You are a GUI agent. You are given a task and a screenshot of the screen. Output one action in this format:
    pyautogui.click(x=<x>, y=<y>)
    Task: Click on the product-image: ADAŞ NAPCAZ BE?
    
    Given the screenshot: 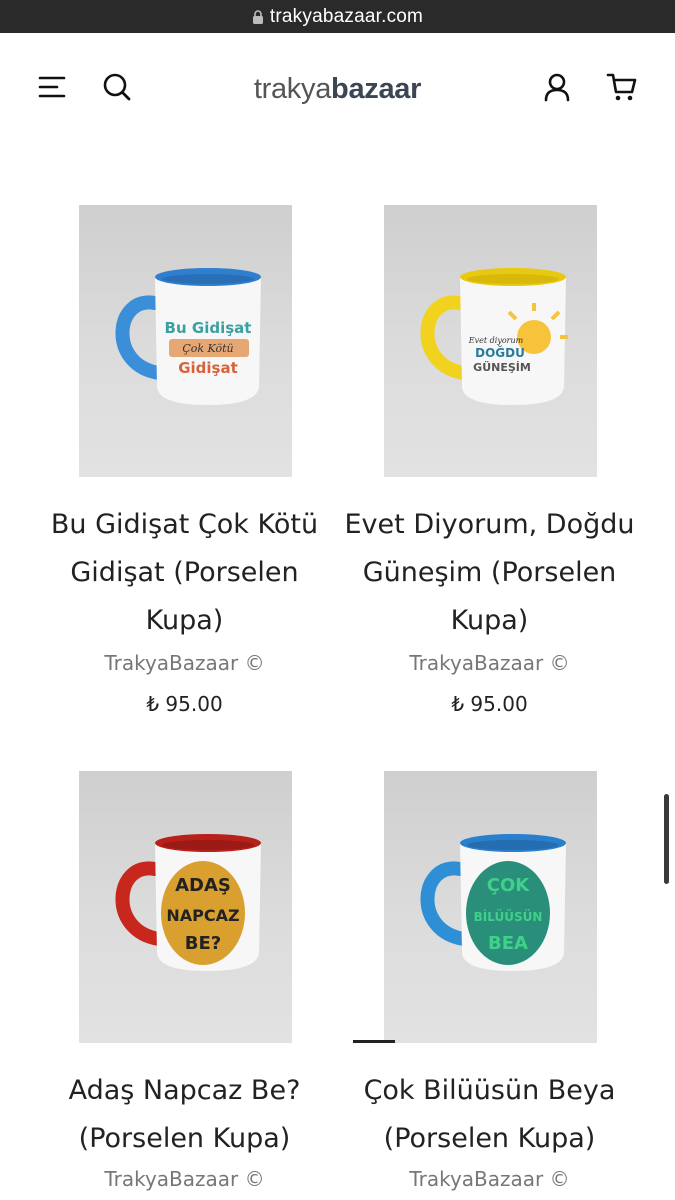 What is the action you would take?
    pyautogui.click(x=185, y=907)
    